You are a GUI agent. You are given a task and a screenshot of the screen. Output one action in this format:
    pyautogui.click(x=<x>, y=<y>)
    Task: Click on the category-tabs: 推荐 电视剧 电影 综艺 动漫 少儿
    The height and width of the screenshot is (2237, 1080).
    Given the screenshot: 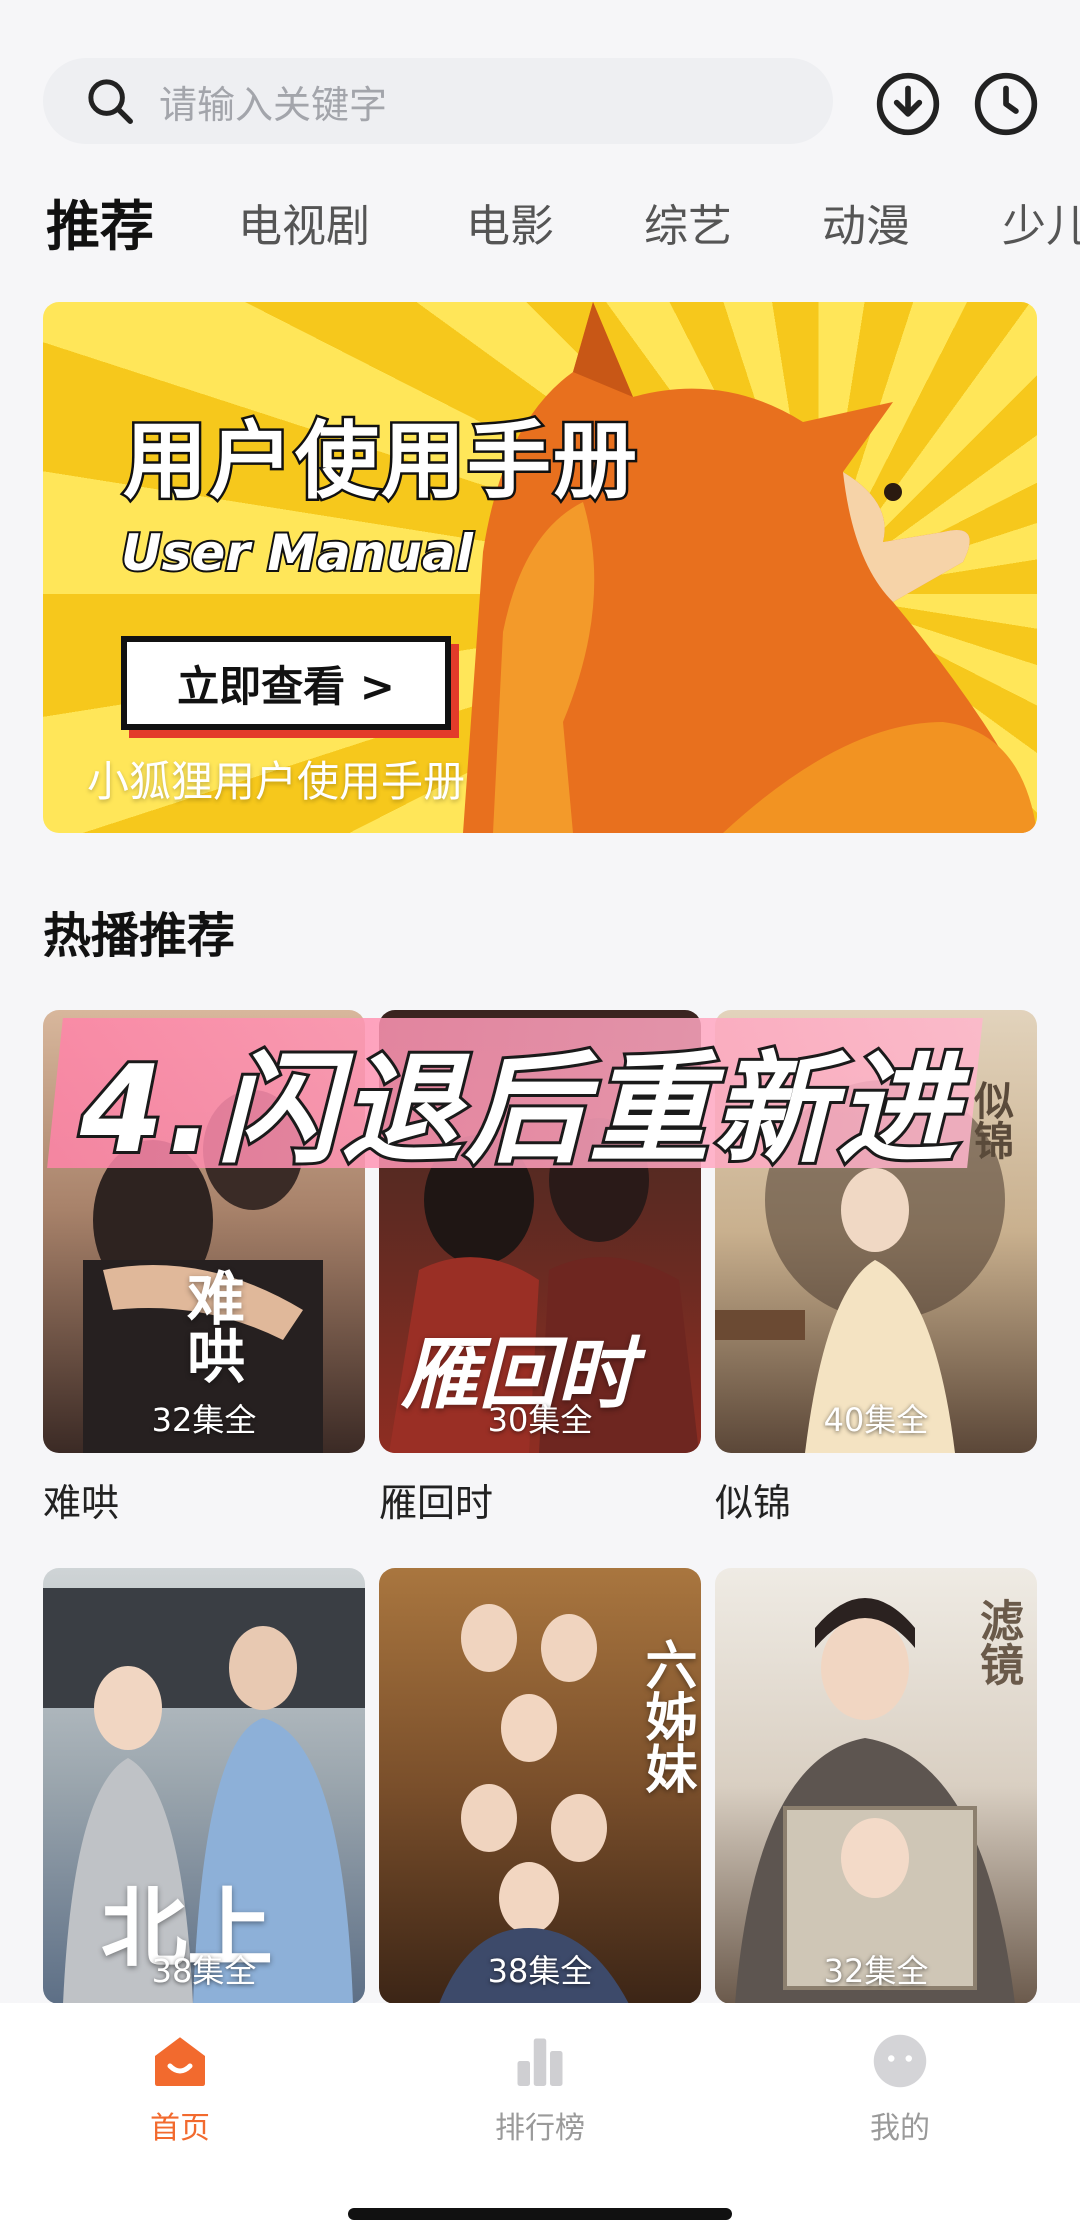 What is the action you would take?
    pyautogui.click(x=540, y=220)
    